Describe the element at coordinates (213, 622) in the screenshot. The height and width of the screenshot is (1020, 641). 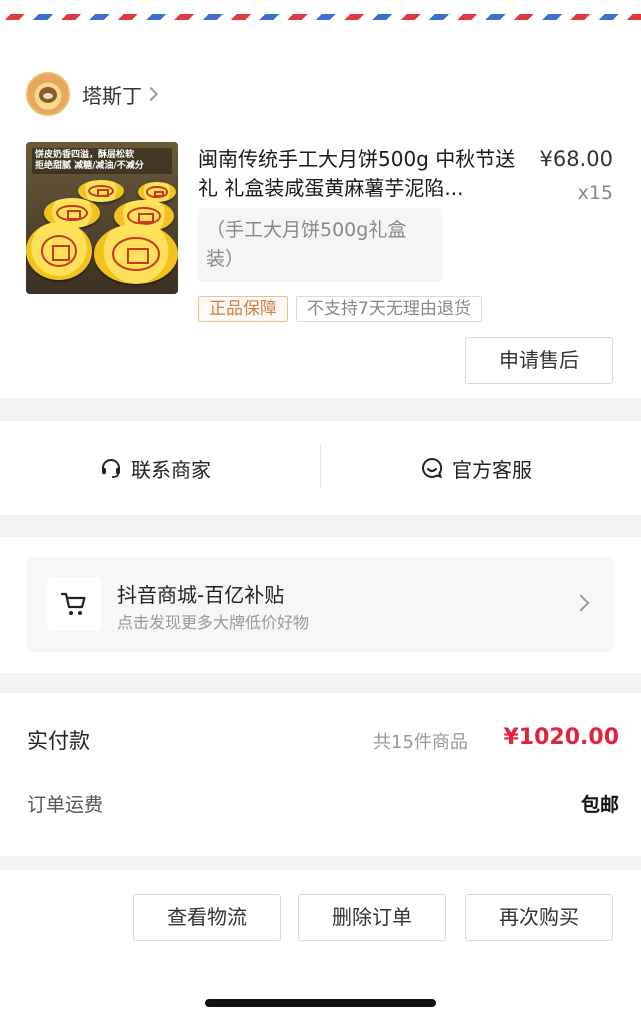
I see `promo-subtitle: 点击发现更多大牌低价好物` at that location.